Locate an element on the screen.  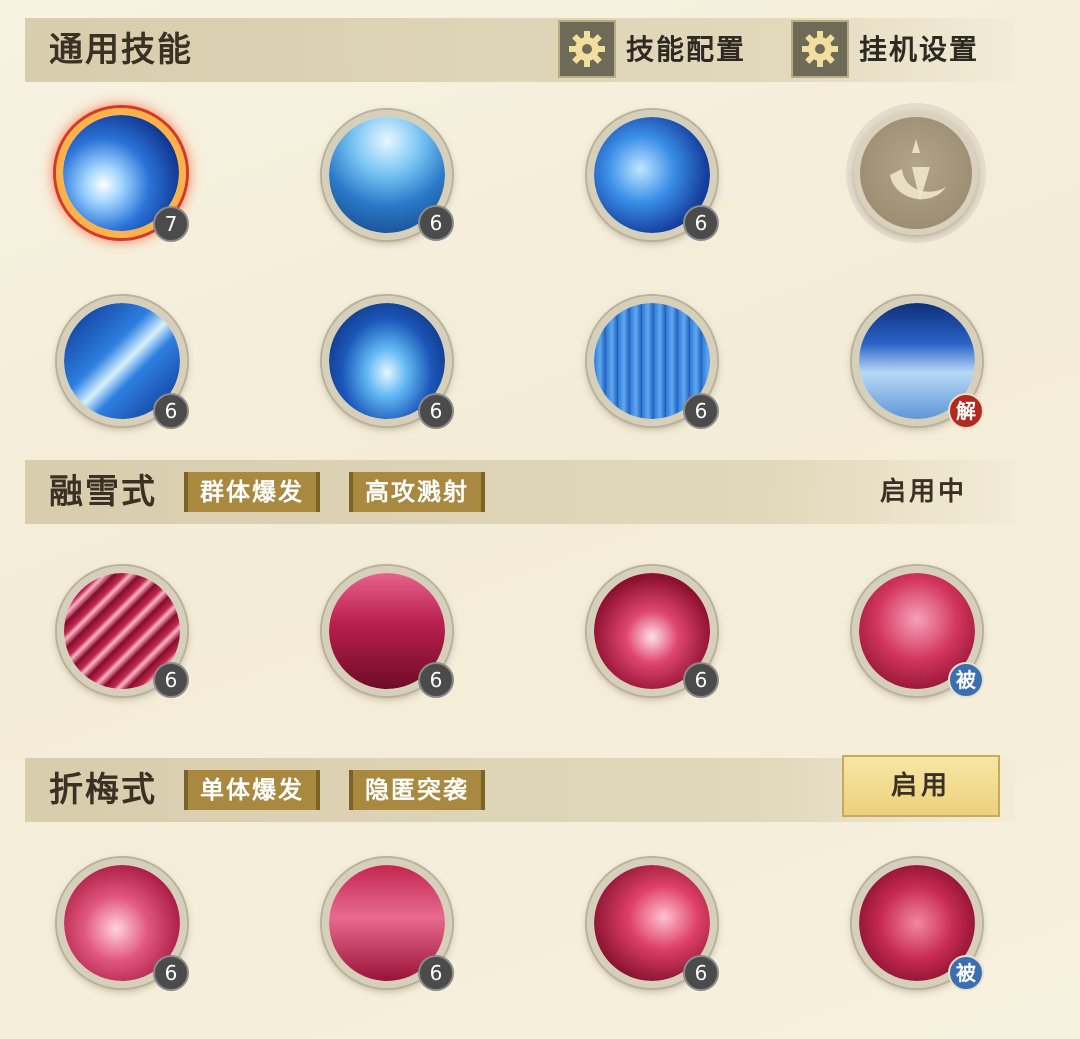
unlock-marker: 解 is located at coordinates (966, 411).